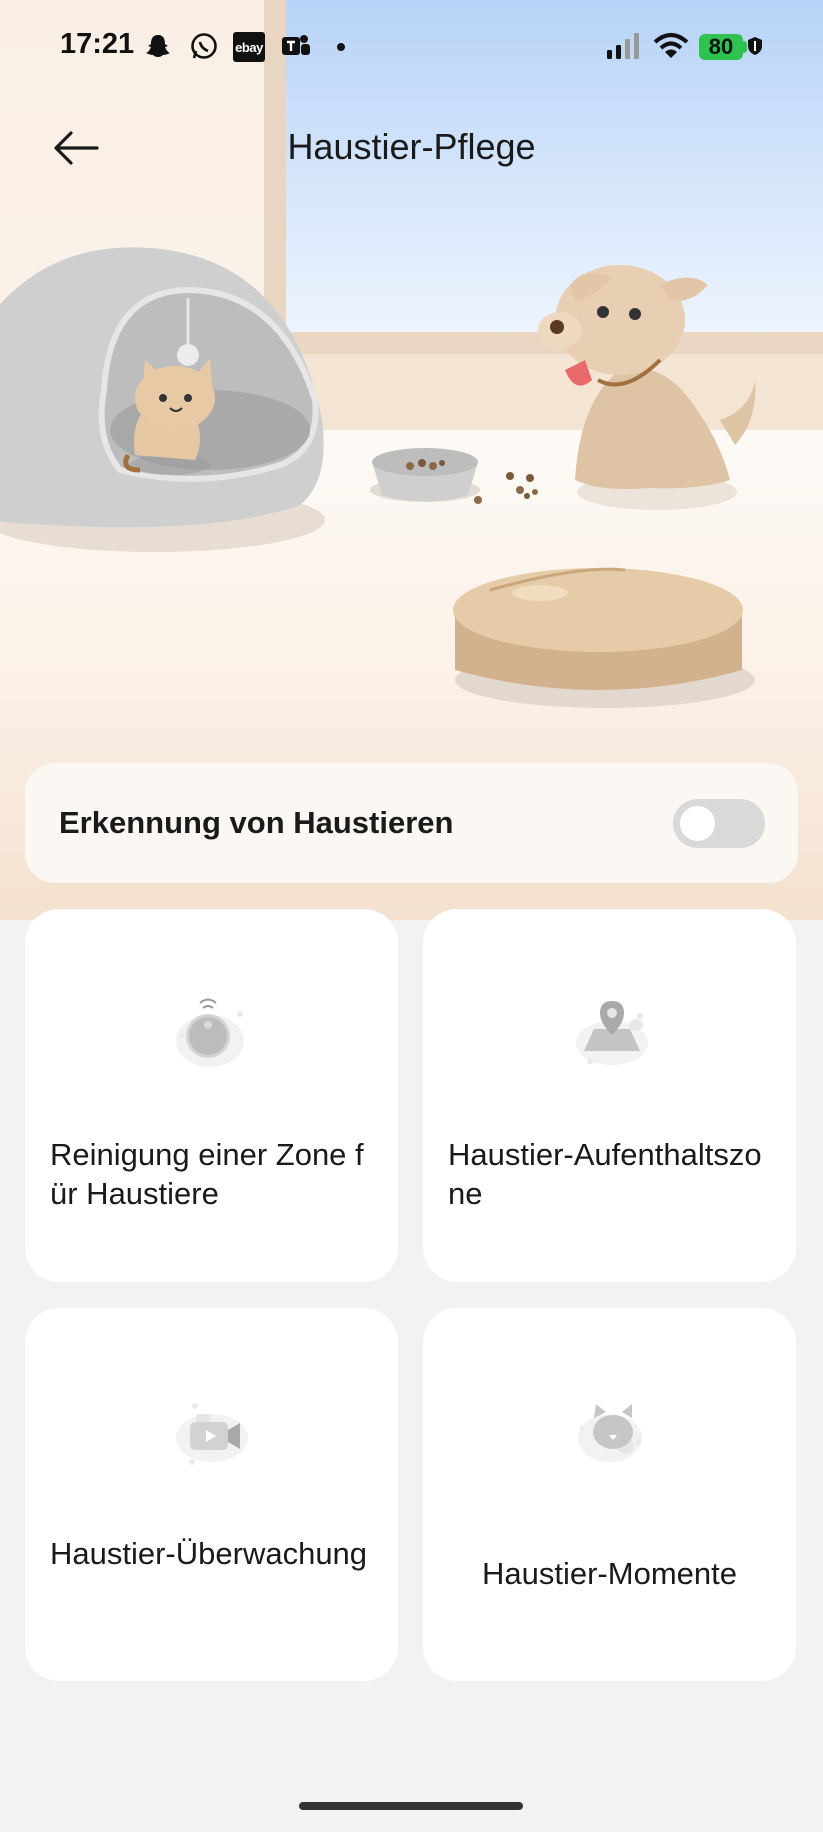 The height and width of the screenshot is (1832, 823). I want to click on ebay-icon-text: ebay, so click(249, 47).